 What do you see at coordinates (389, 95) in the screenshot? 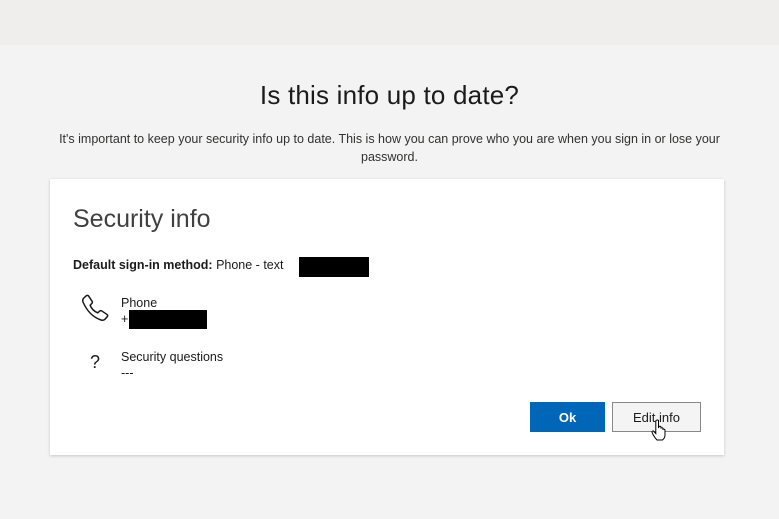
I see `page-title: Is this info up to date?` at bounding box center [389, 95].